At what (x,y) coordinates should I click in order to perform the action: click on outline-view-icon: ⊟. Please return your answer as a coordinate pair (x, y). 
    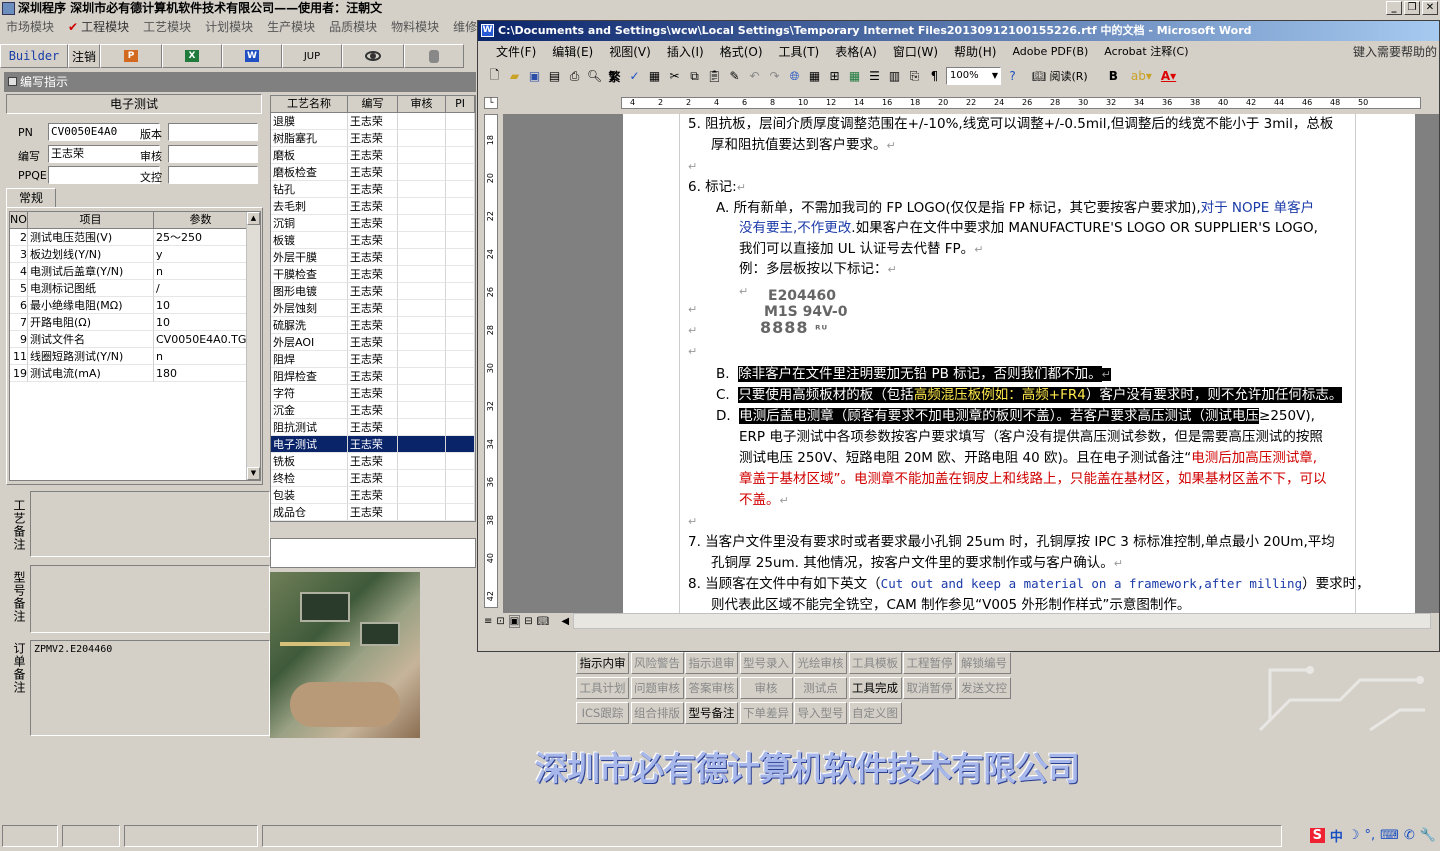
    Looking at the image, I should click on (528, 621).